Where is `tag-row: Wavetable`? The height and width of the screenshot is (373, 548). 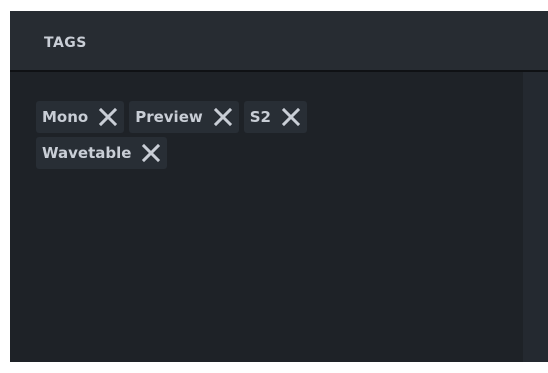
tag-row: Wavetable is located at coordinates (271, 153).